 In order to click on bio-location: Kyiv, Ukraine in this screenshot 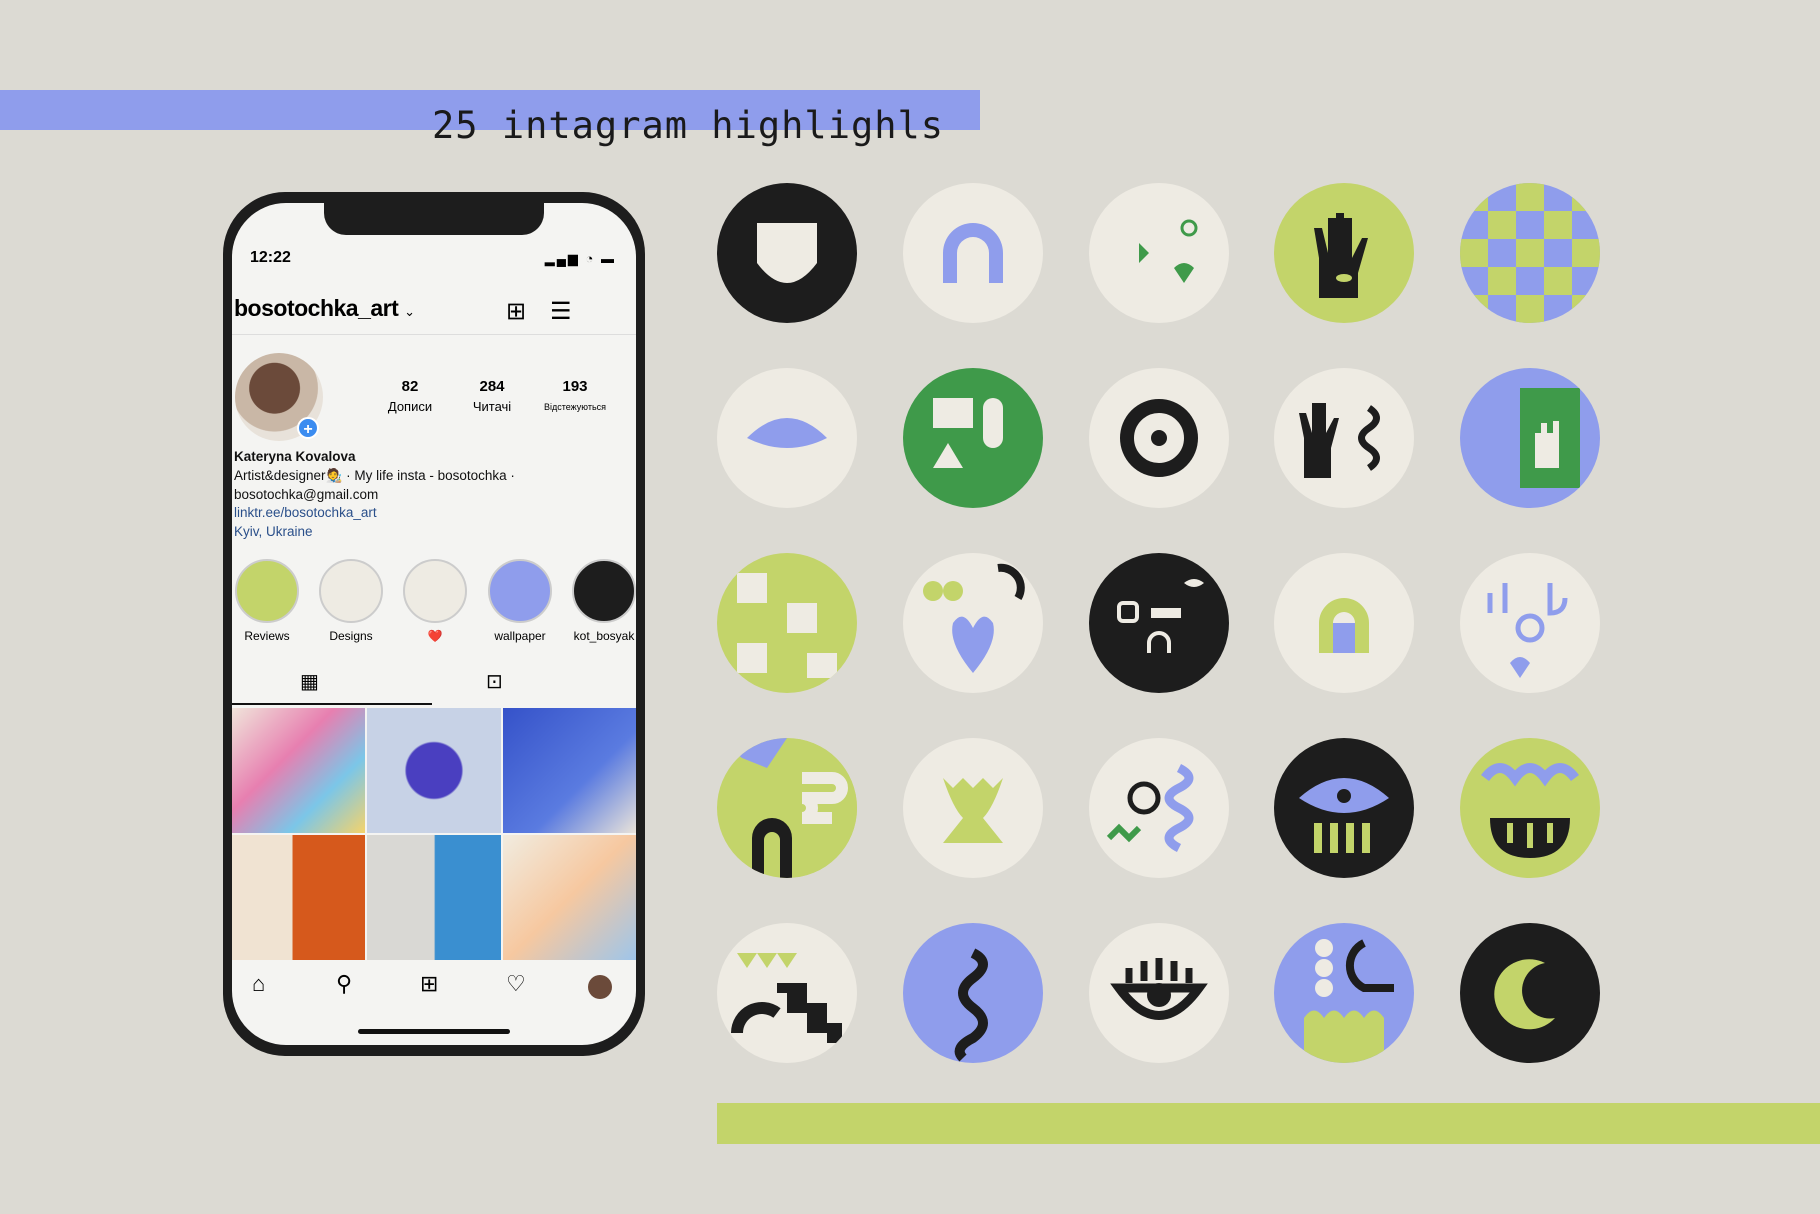, I will do `click(273, 531)`.